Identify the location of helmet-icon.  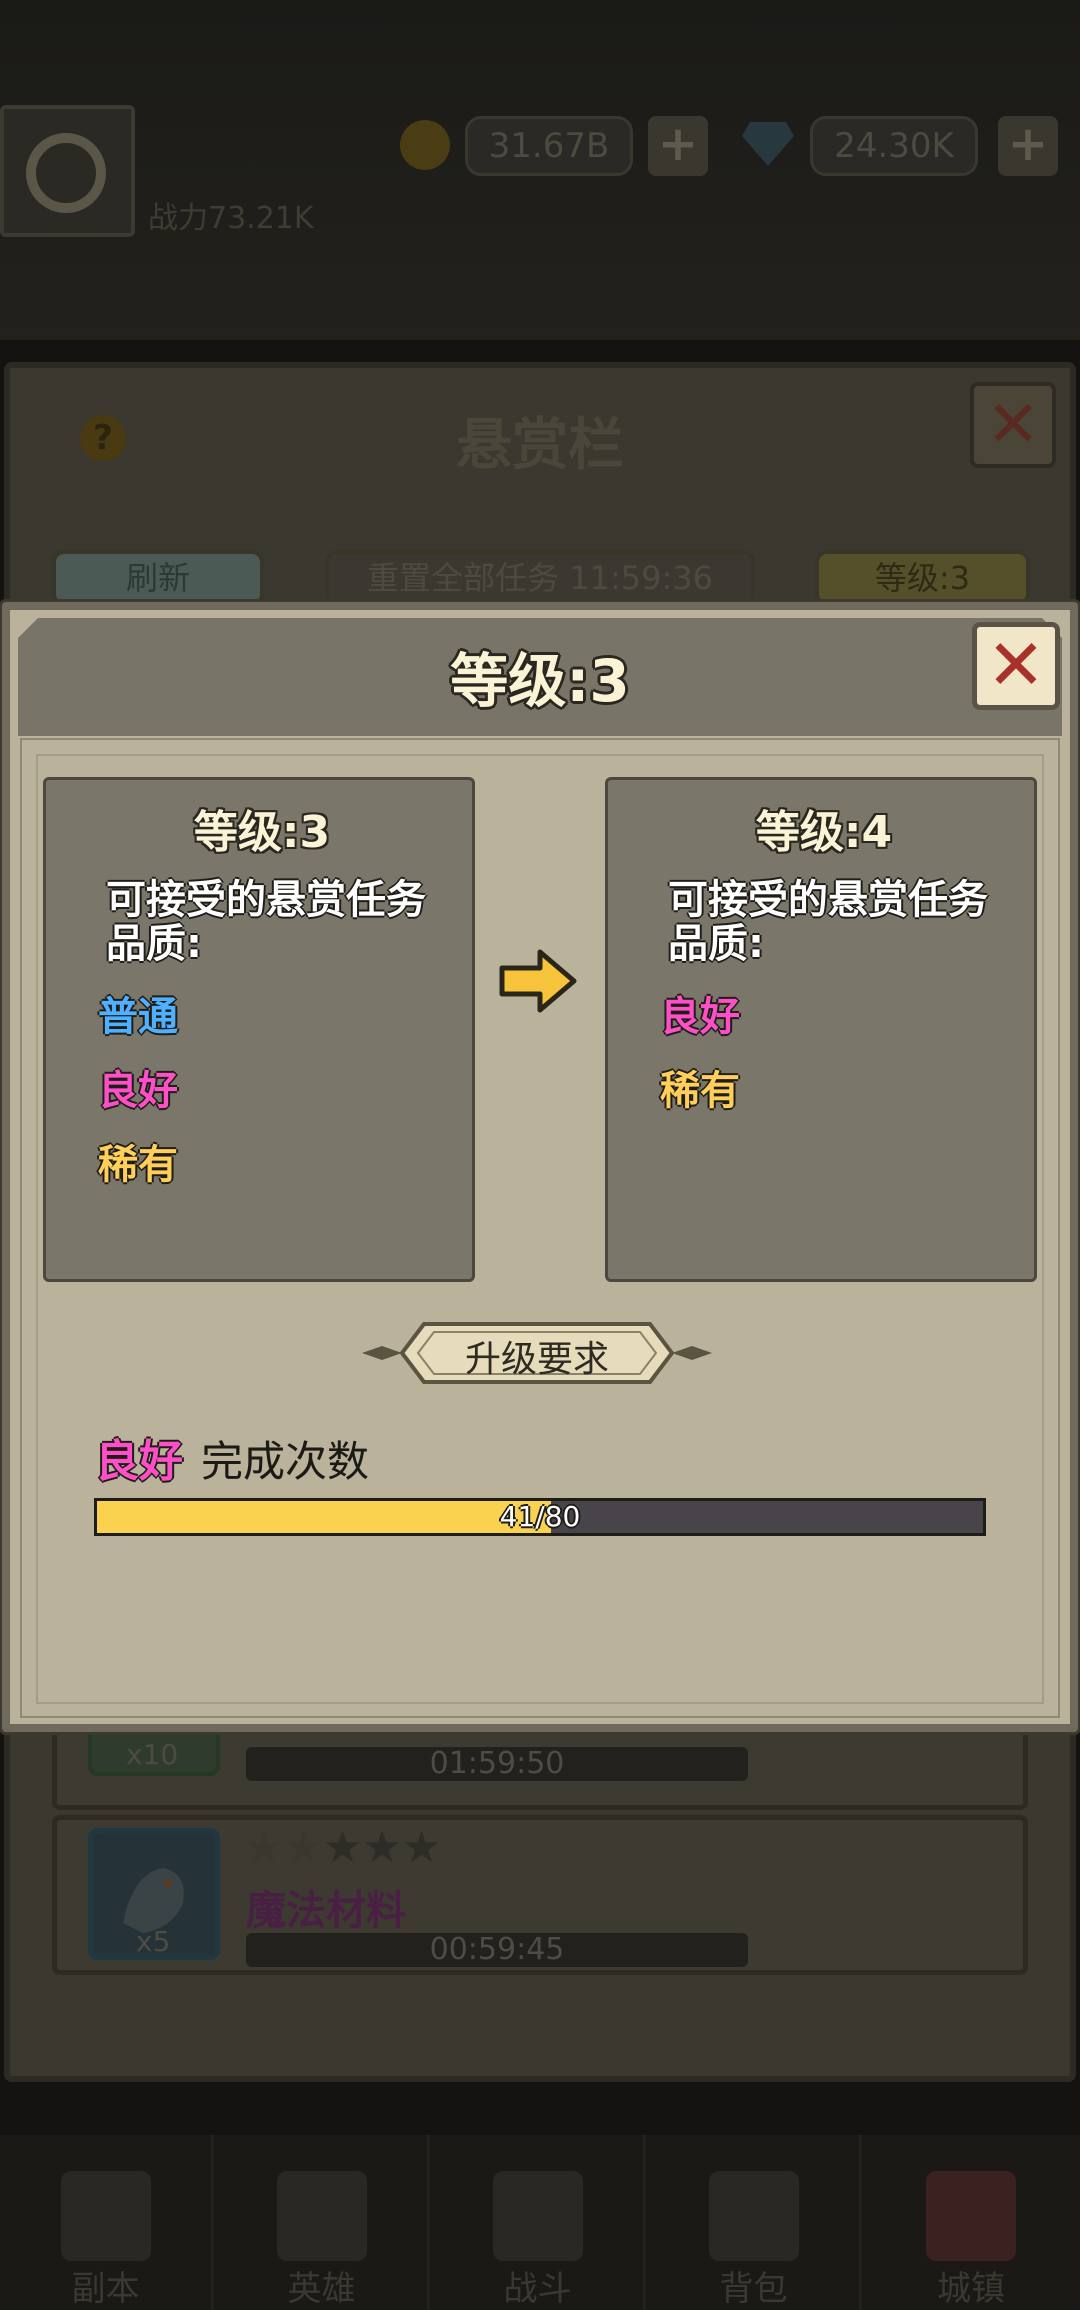
(321, 2216).